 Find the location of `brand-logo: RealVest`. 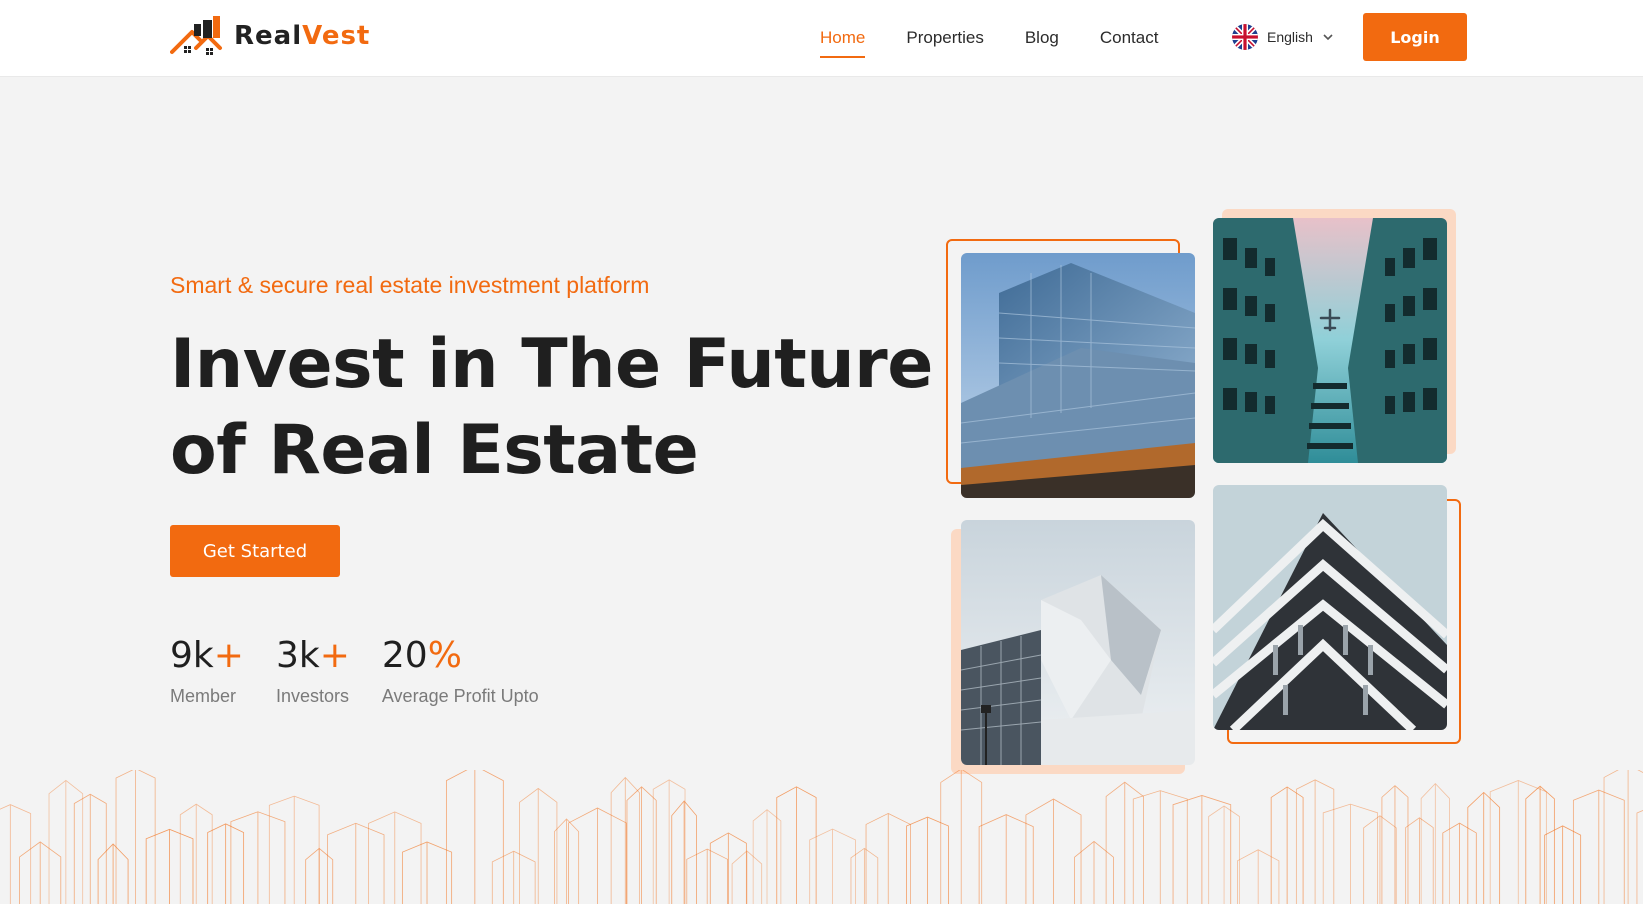

brand-logo: RealVest is located at coordinates (270, 36).